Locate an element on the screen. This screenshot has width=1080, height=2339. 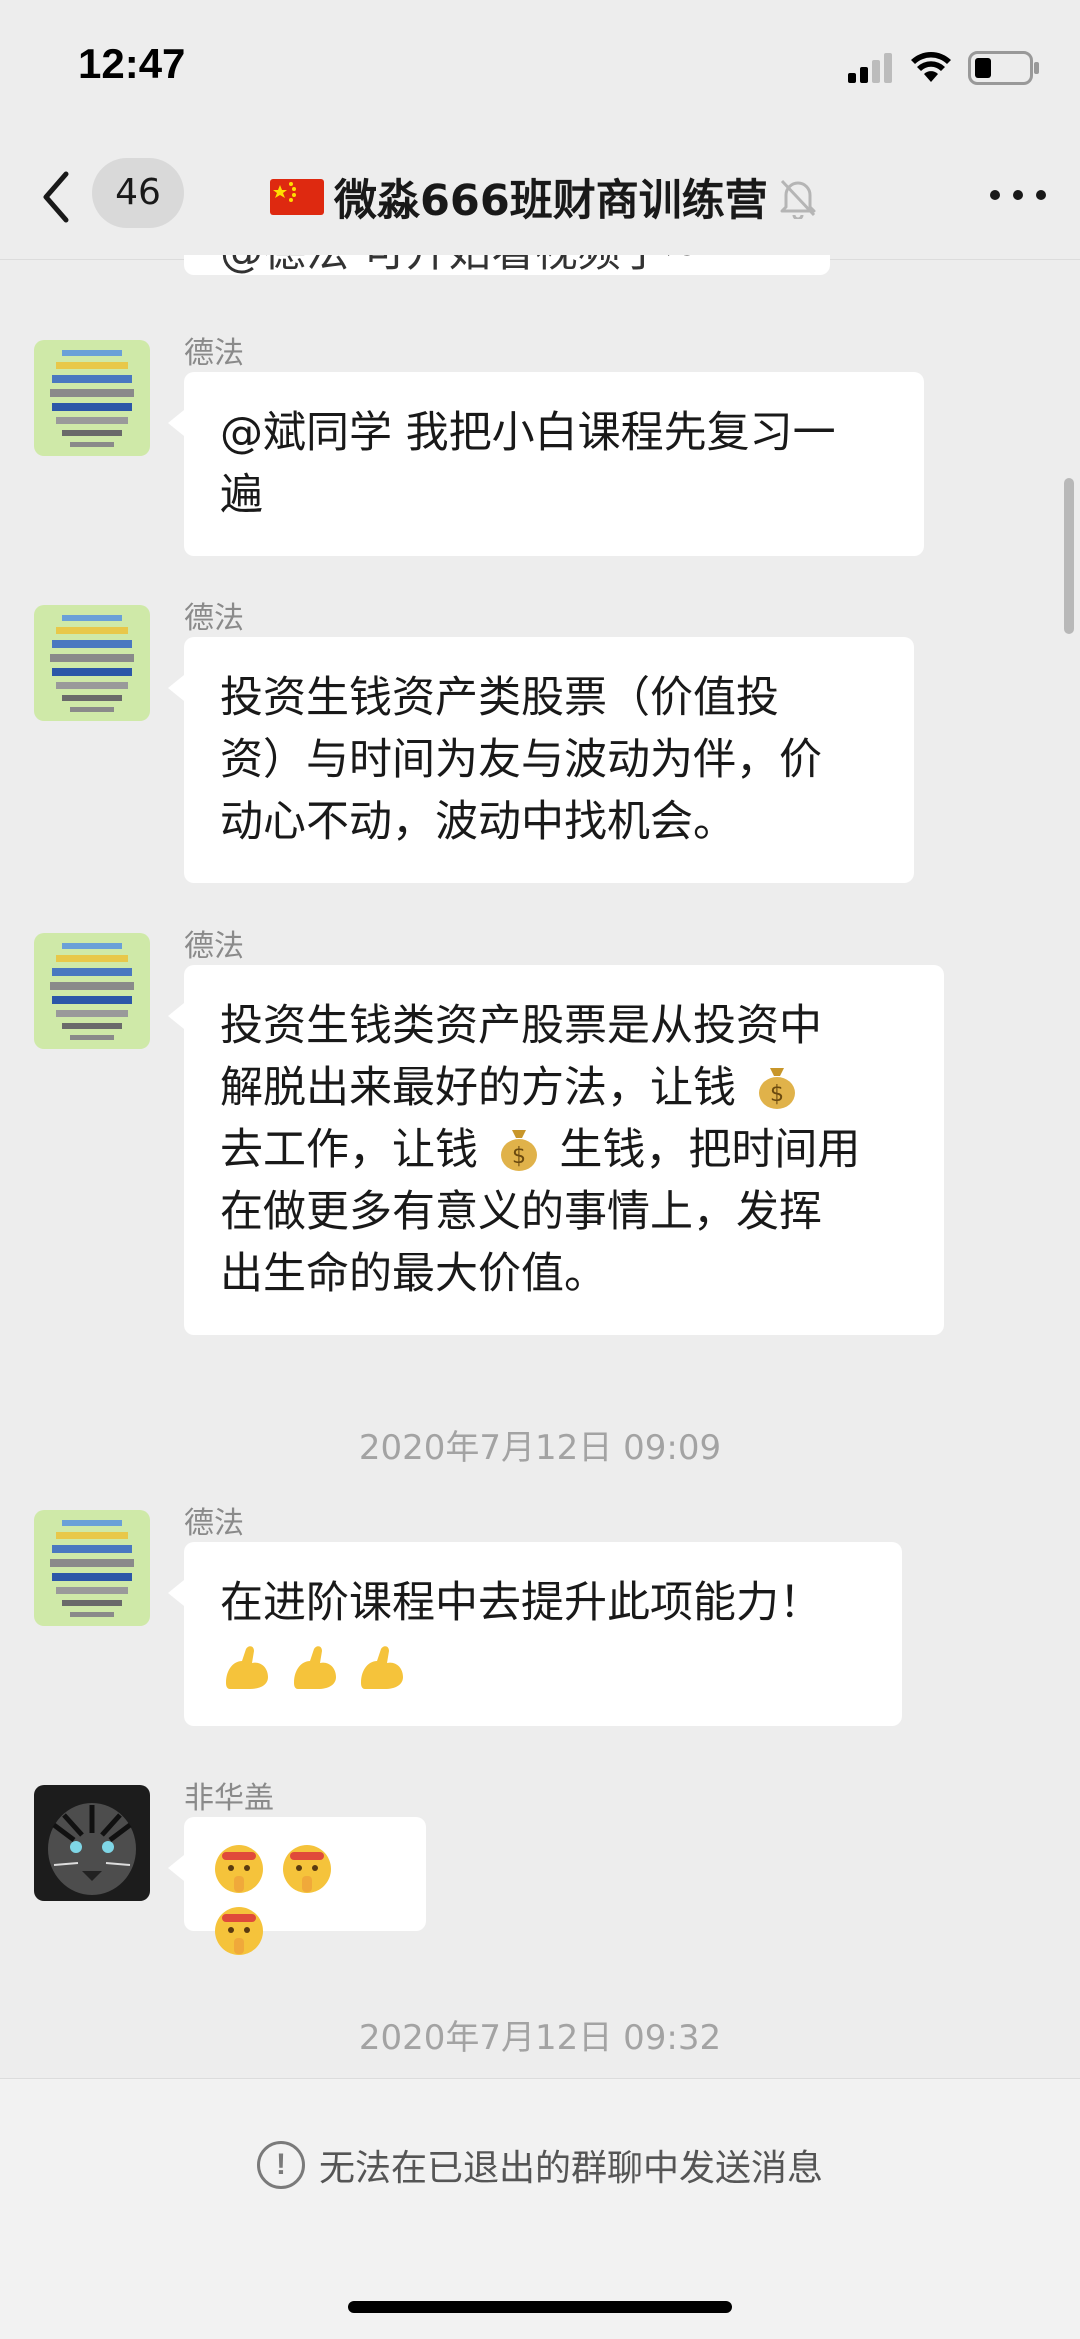
message-line: 投资生钱类资产股票是从投资中 is located at coordinates (521, 1026).